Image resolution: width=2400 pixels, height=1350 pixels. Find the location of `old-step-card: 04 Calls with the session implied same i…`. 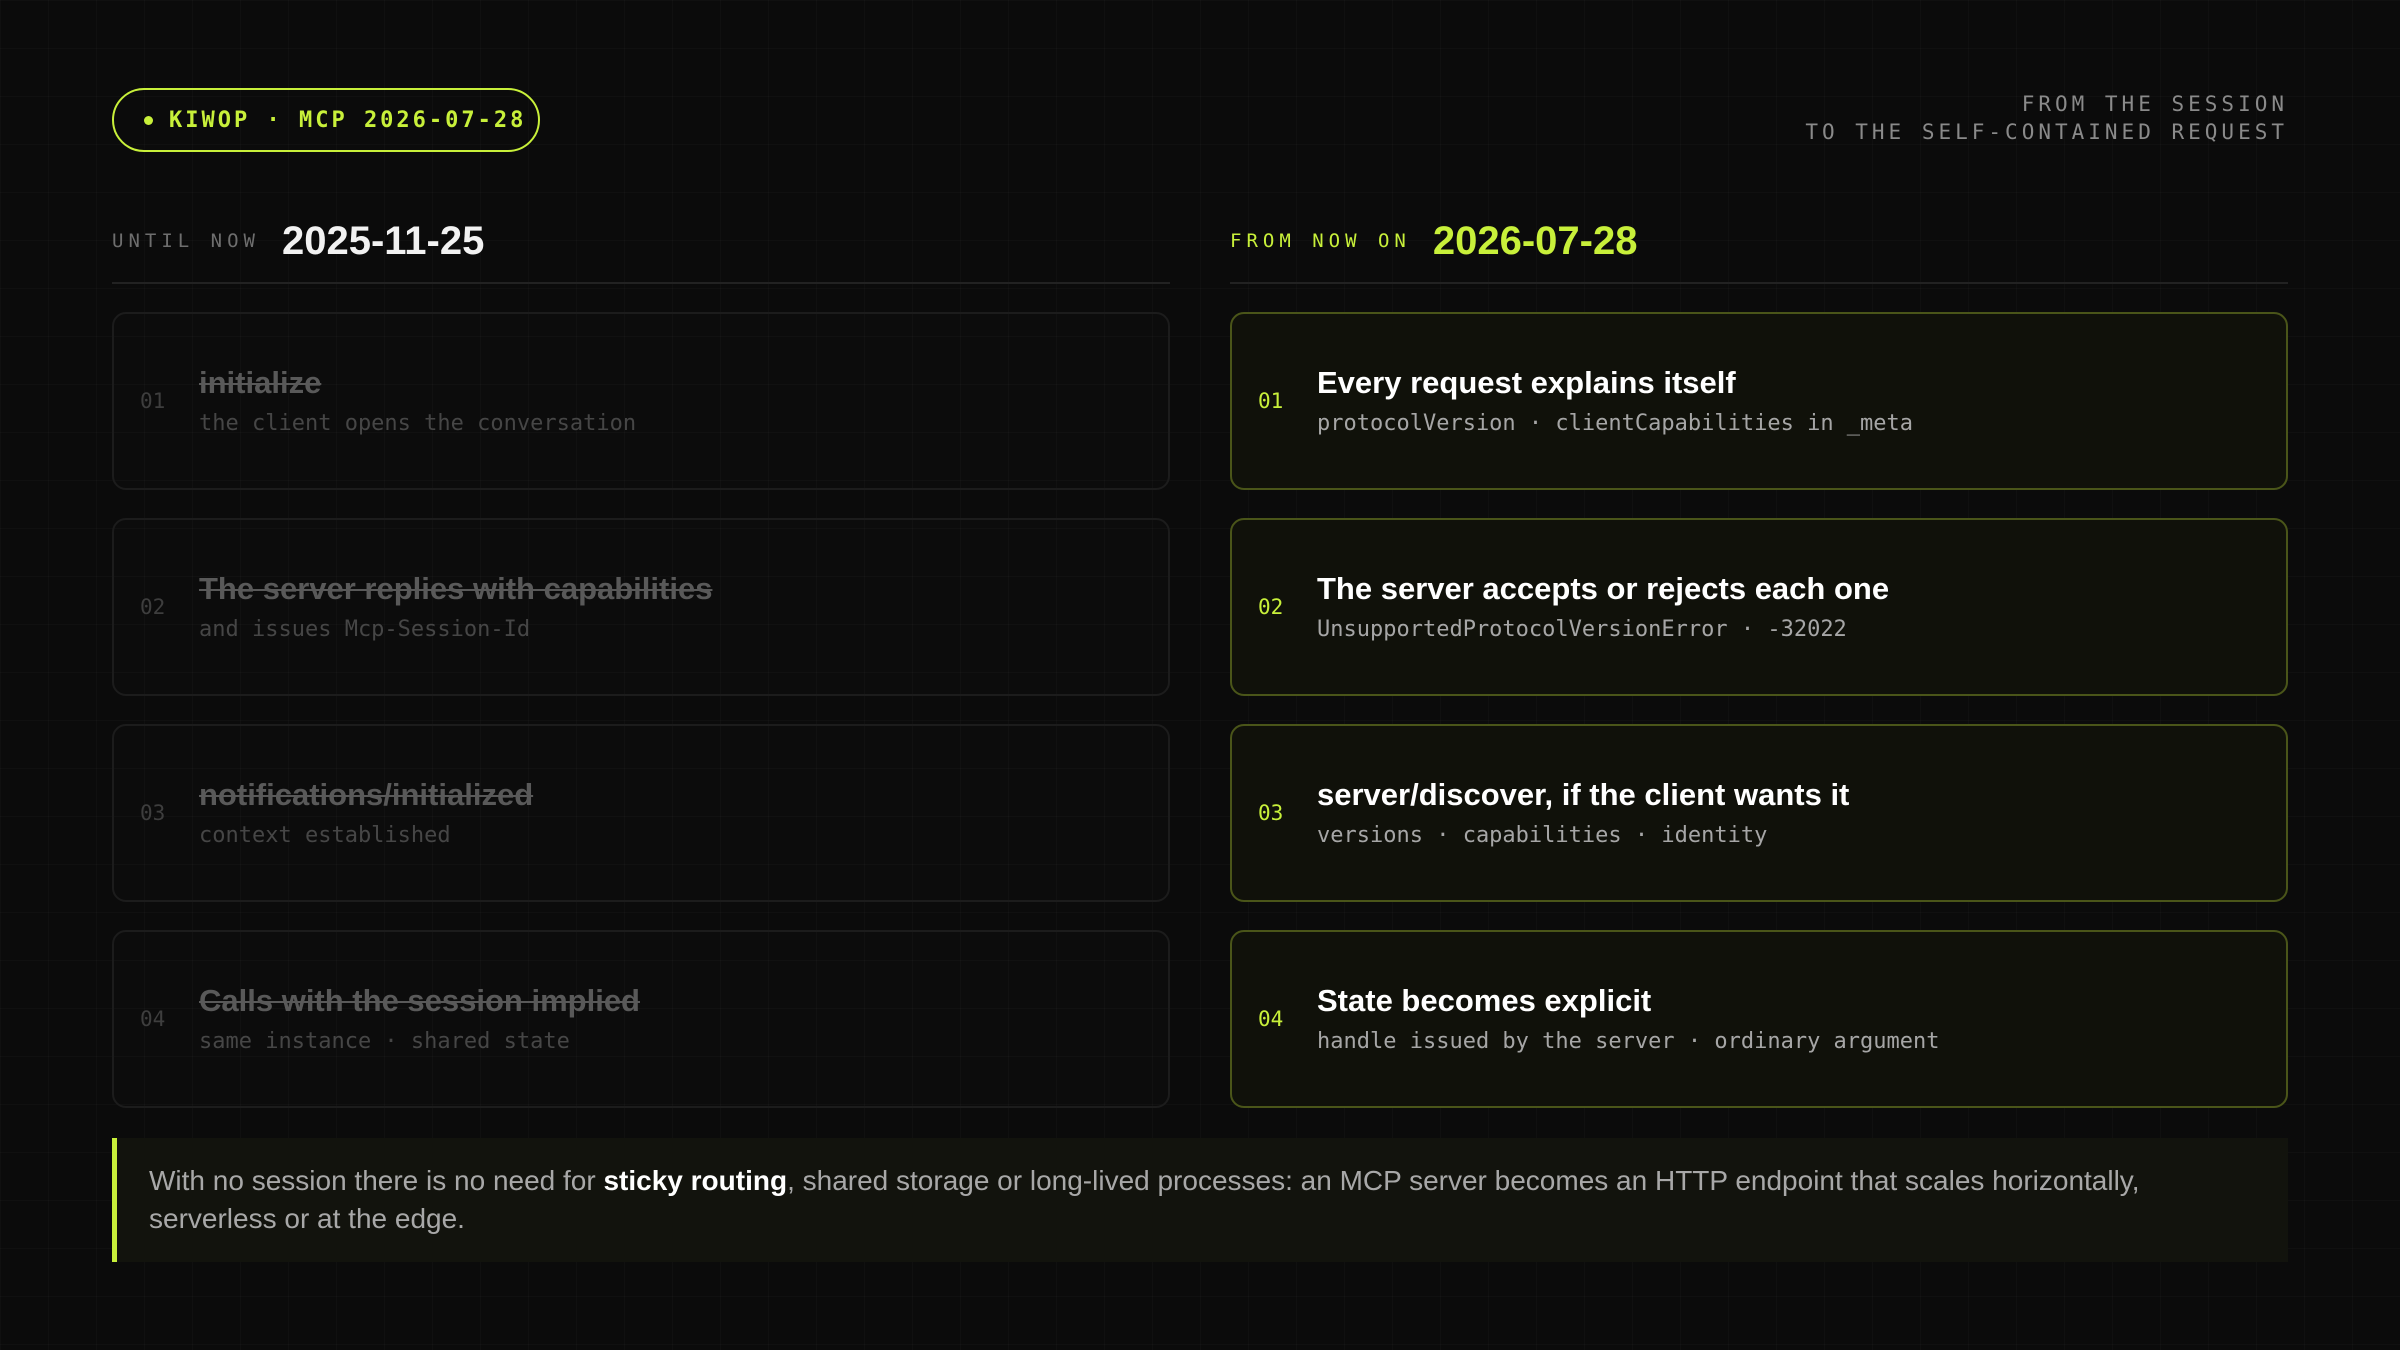

old-step-card: 04 Calls with the session implied same i… is located at coordinates (641, 1019).